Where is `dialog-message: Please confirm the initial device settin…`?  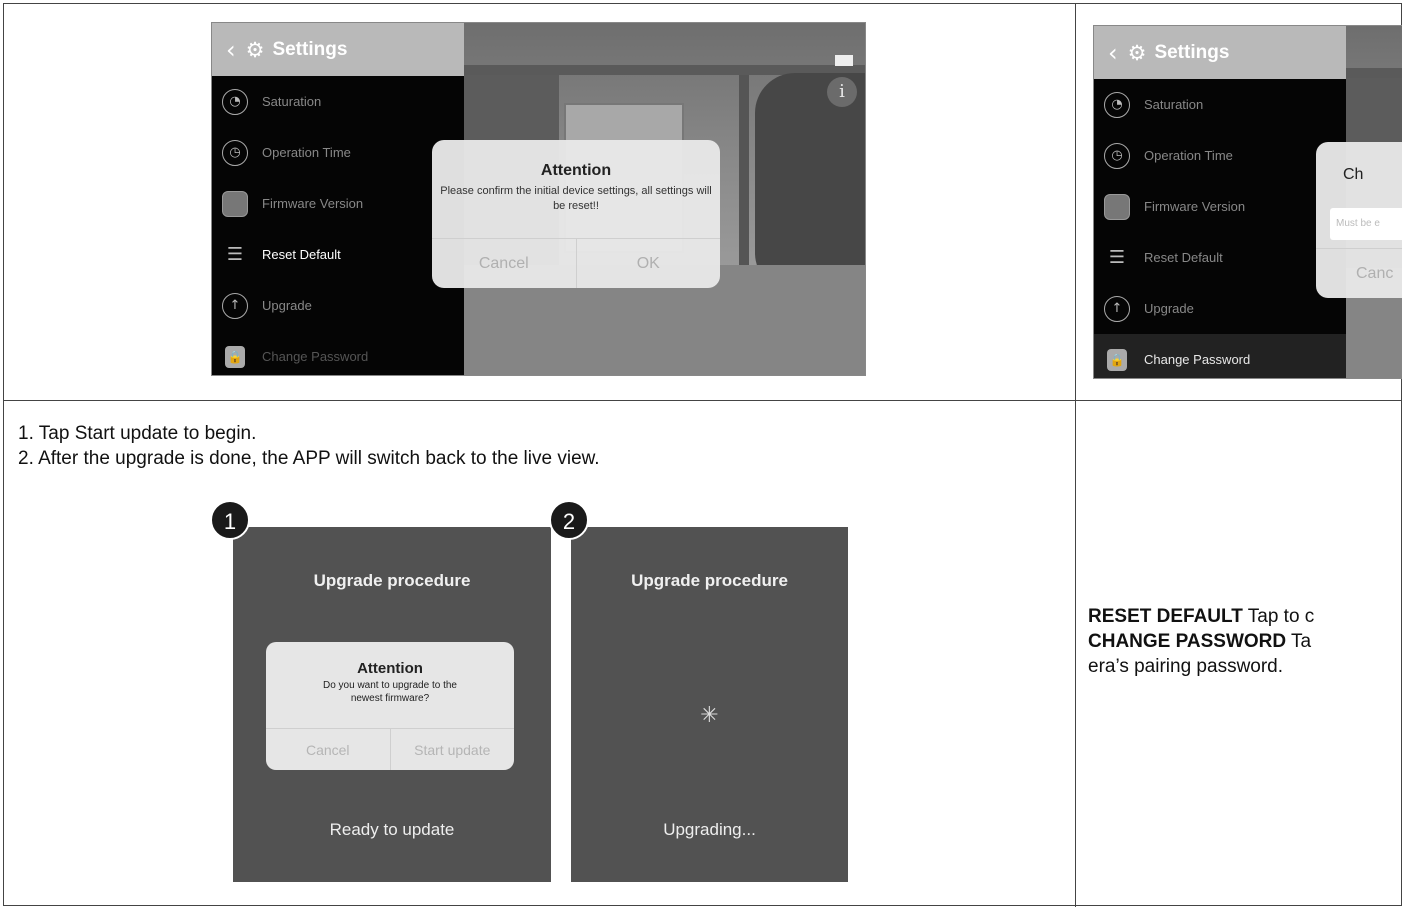
dialog-message: Please confirm the initial device settin… is located at coordinates (576, 198).